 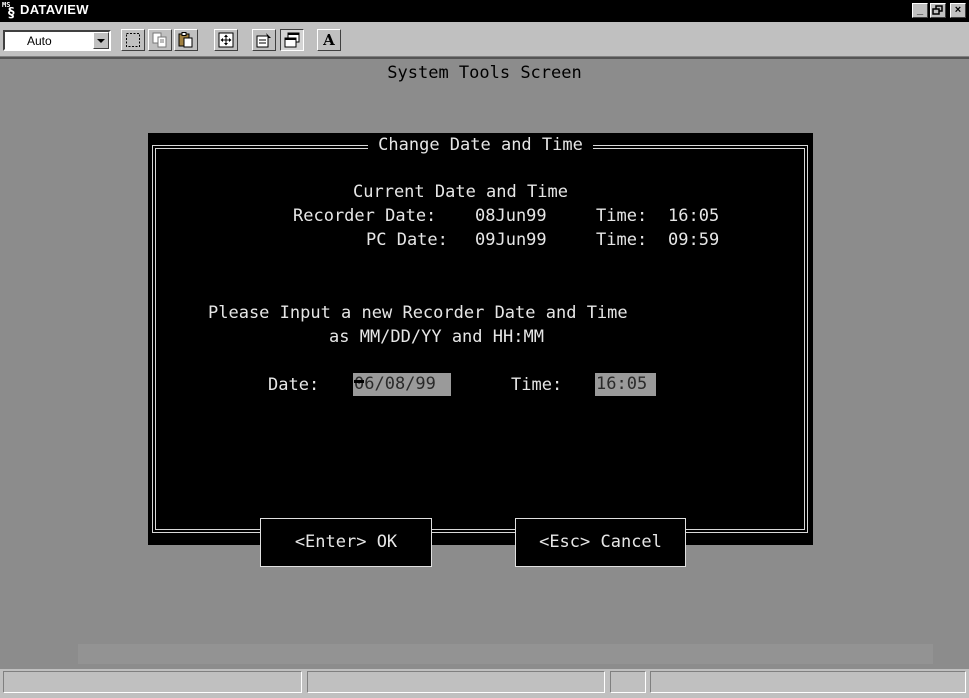 What do you see at coordinates (511, 216) in the screenshot?
I see `recorder-date-value: 08Jun99` at bounding box center [511, 216].